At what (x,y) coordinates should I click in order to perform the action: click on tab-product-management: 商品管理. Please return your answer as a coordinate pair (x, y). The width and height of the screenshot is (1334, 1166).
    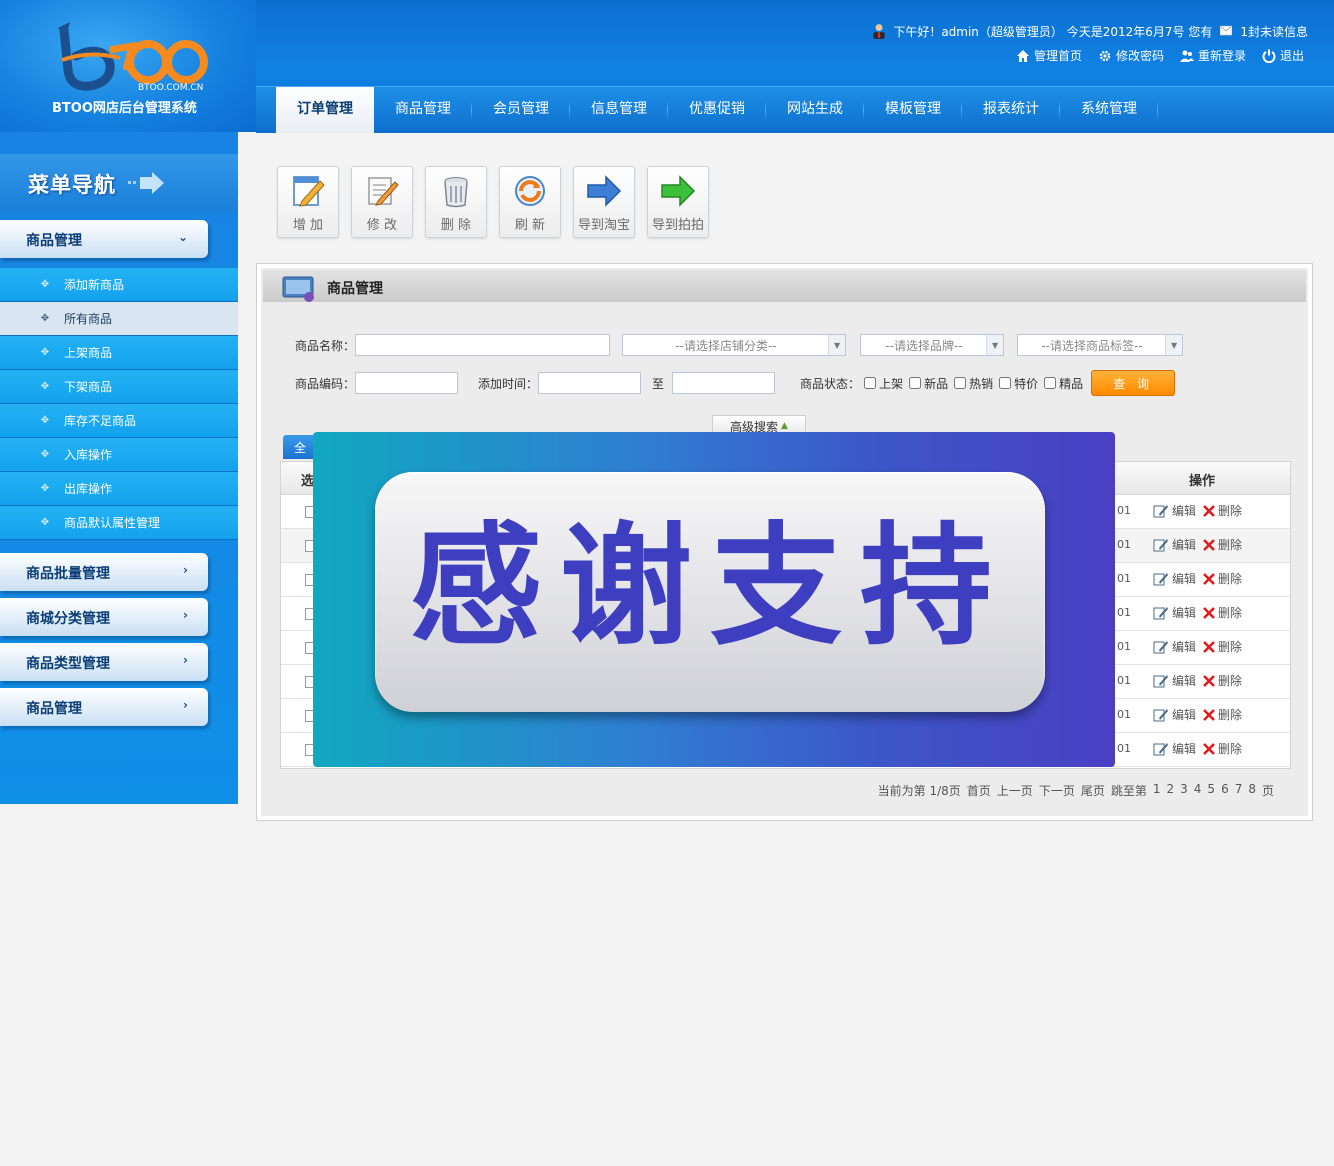
    Looking at the image, I should click on (423, 110).